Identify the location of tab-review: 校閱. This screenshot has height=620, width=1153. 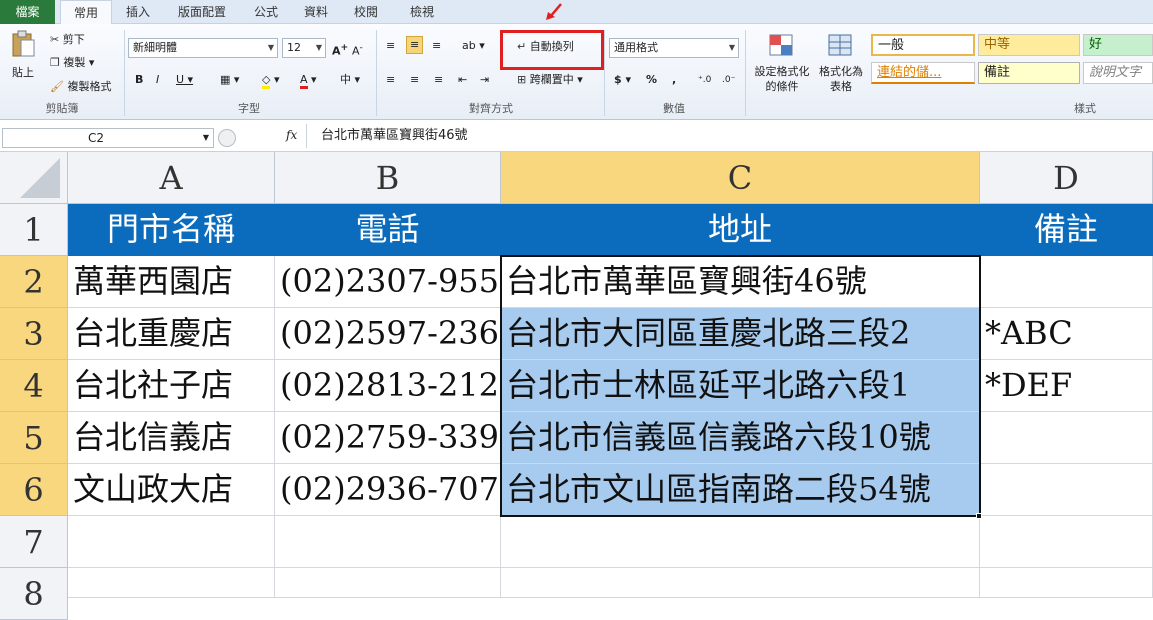
(366, 12).